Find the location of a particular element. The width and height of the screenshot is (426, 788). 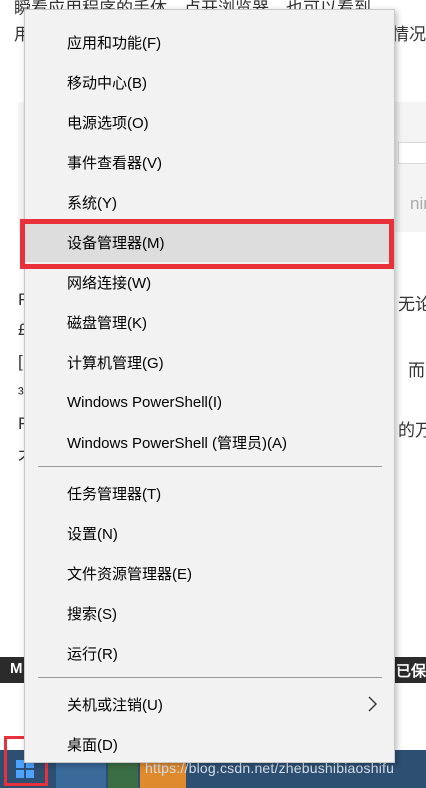

background-text-fragment: 情况 is located at coordinates (409, 34).